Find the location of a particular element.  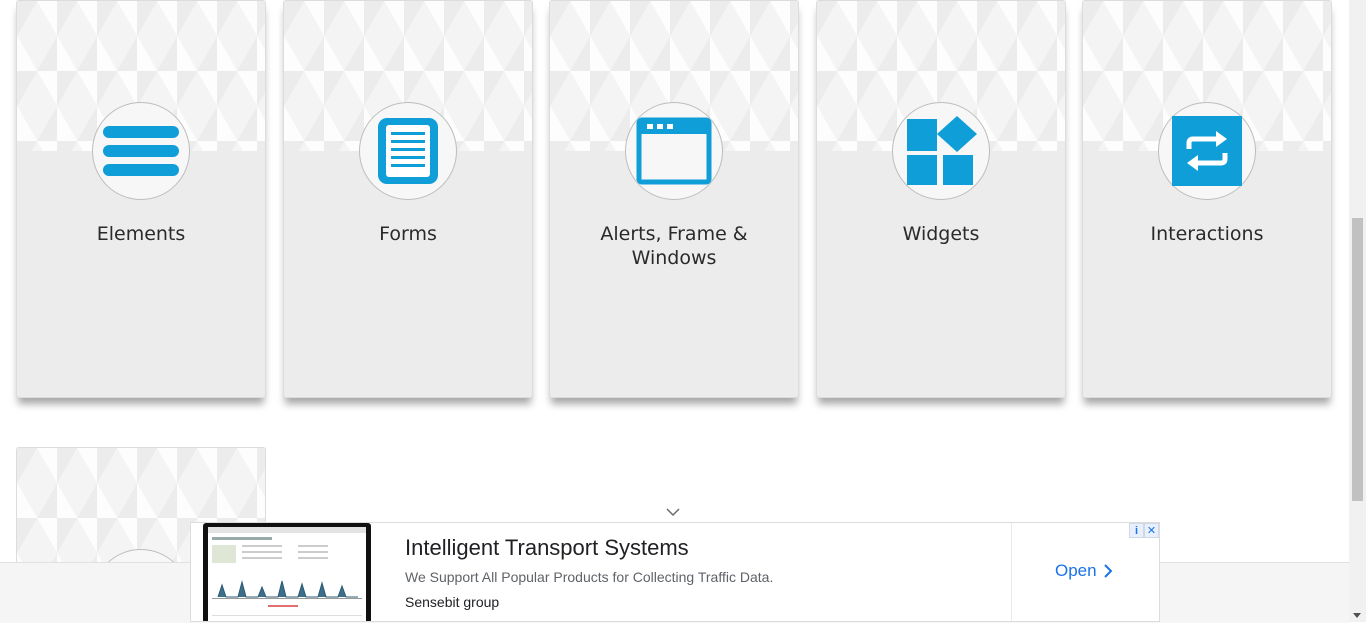

card-alerts-frame-windows: Alerts, Frame & Windows is located at coordinates (674, 199).